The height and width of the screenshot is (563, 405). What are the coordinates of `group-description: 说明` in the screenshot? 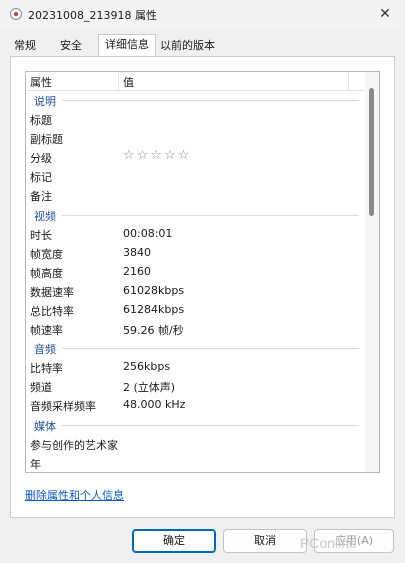 It's located at (196, 100).